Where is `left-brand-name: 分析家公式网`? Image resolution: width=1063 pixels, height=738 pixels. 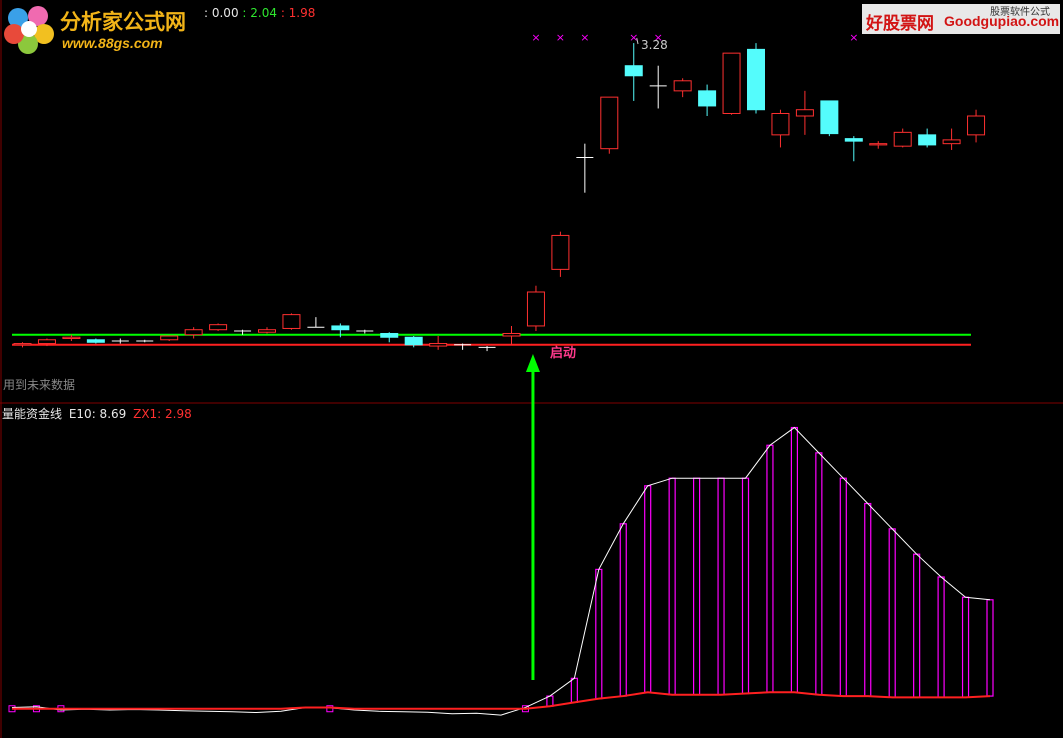
left-brand-name: 分析家公式网 is located at coordinates (123, 22).